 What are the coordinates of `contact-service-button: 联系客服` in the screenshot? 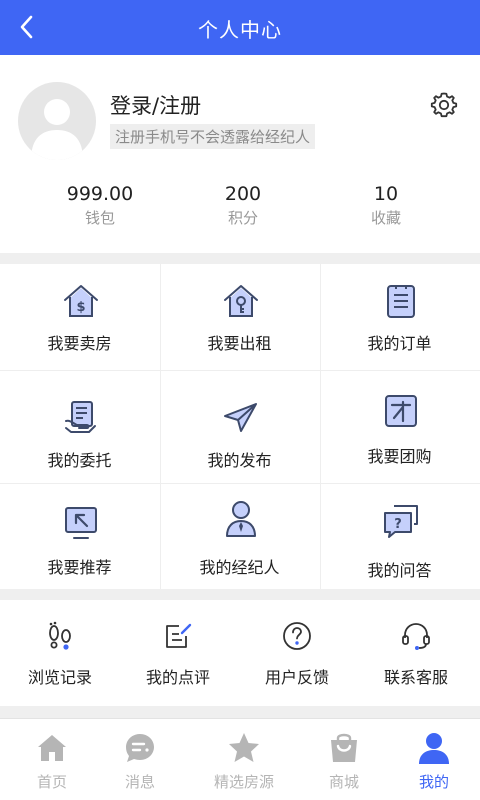 It's located at (416, 653).